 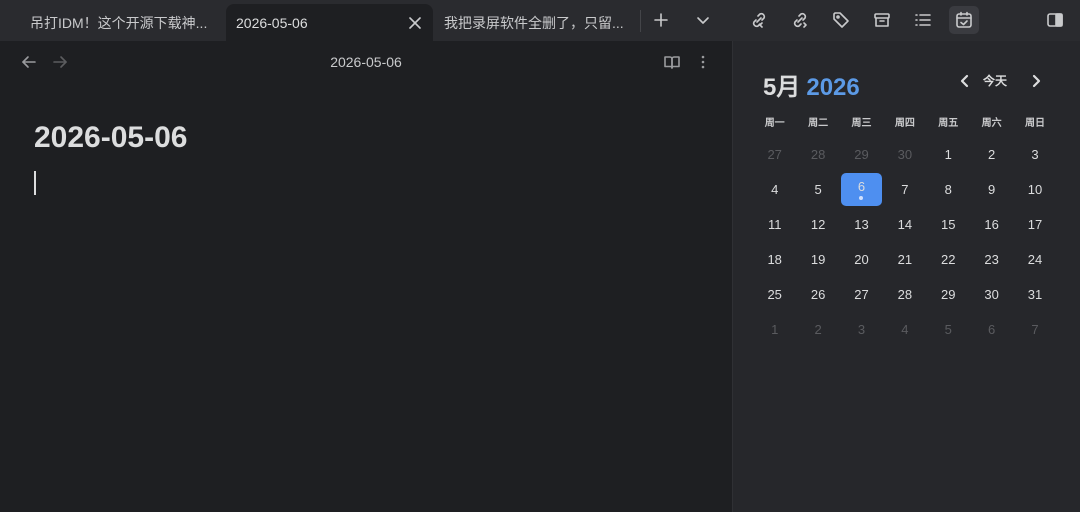 I want to click on calendar-day-number: 30, so click(x=905, y=154).